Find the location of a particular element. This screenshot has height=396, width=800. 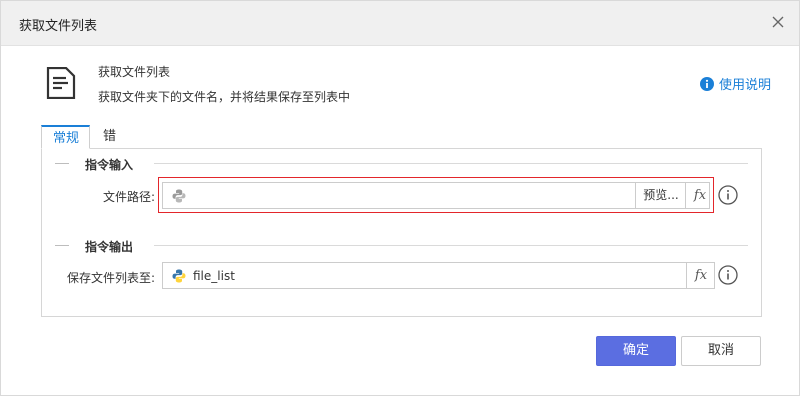

output-section-title: 指令输出 is located at coordinates (109, 247).